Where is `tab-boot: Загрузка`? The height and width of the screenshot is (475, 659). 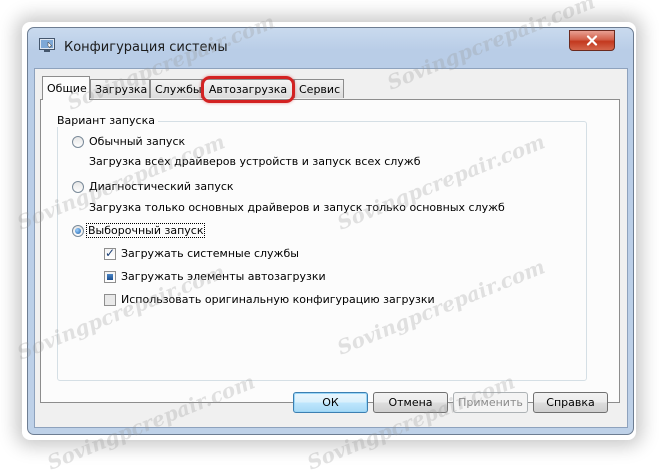
tab-boot: Загрузка is located at coordinates (120, 88).